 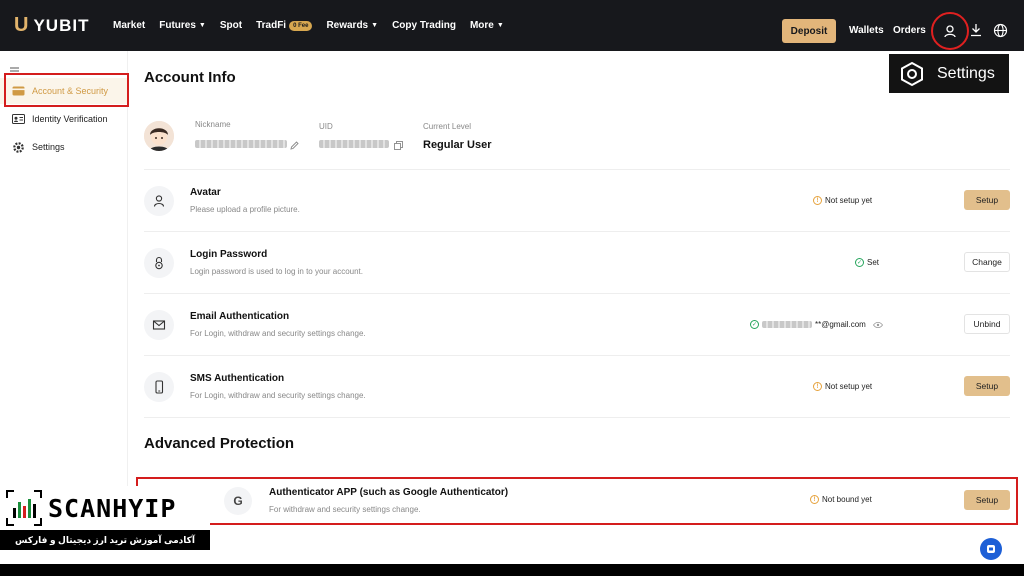 I want to click on unbind-email-button: Unbind, so click(x=987, y=324).